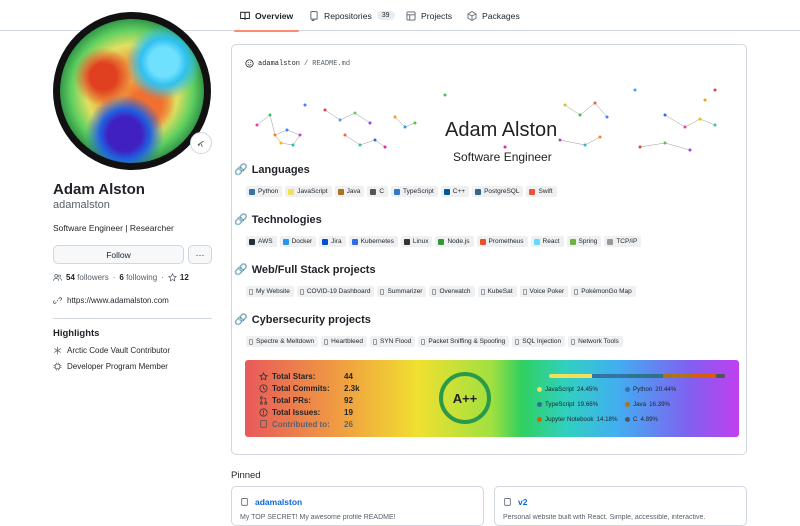  I want to click on badge-security: SQL Injection, so click(539, 341).